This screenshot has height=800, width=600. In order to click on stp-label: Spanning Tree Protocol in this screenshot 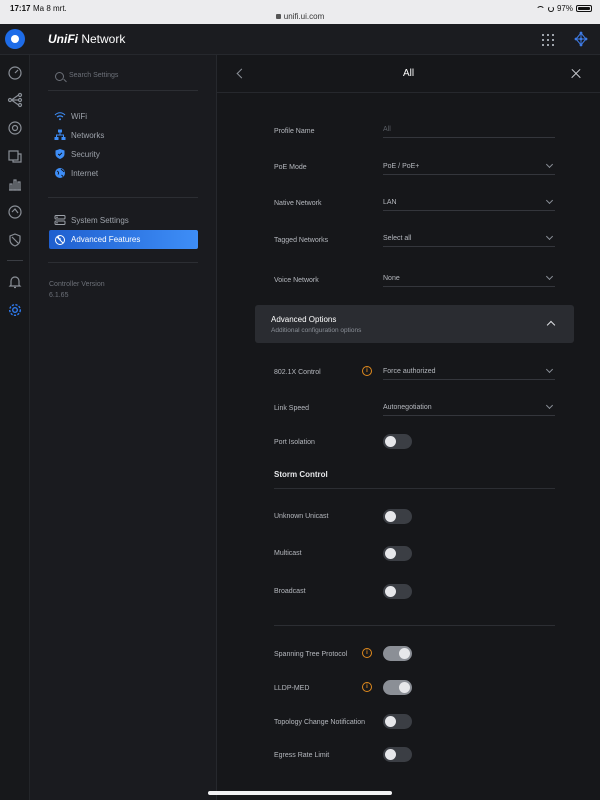, I will do `click(311, 654)`.